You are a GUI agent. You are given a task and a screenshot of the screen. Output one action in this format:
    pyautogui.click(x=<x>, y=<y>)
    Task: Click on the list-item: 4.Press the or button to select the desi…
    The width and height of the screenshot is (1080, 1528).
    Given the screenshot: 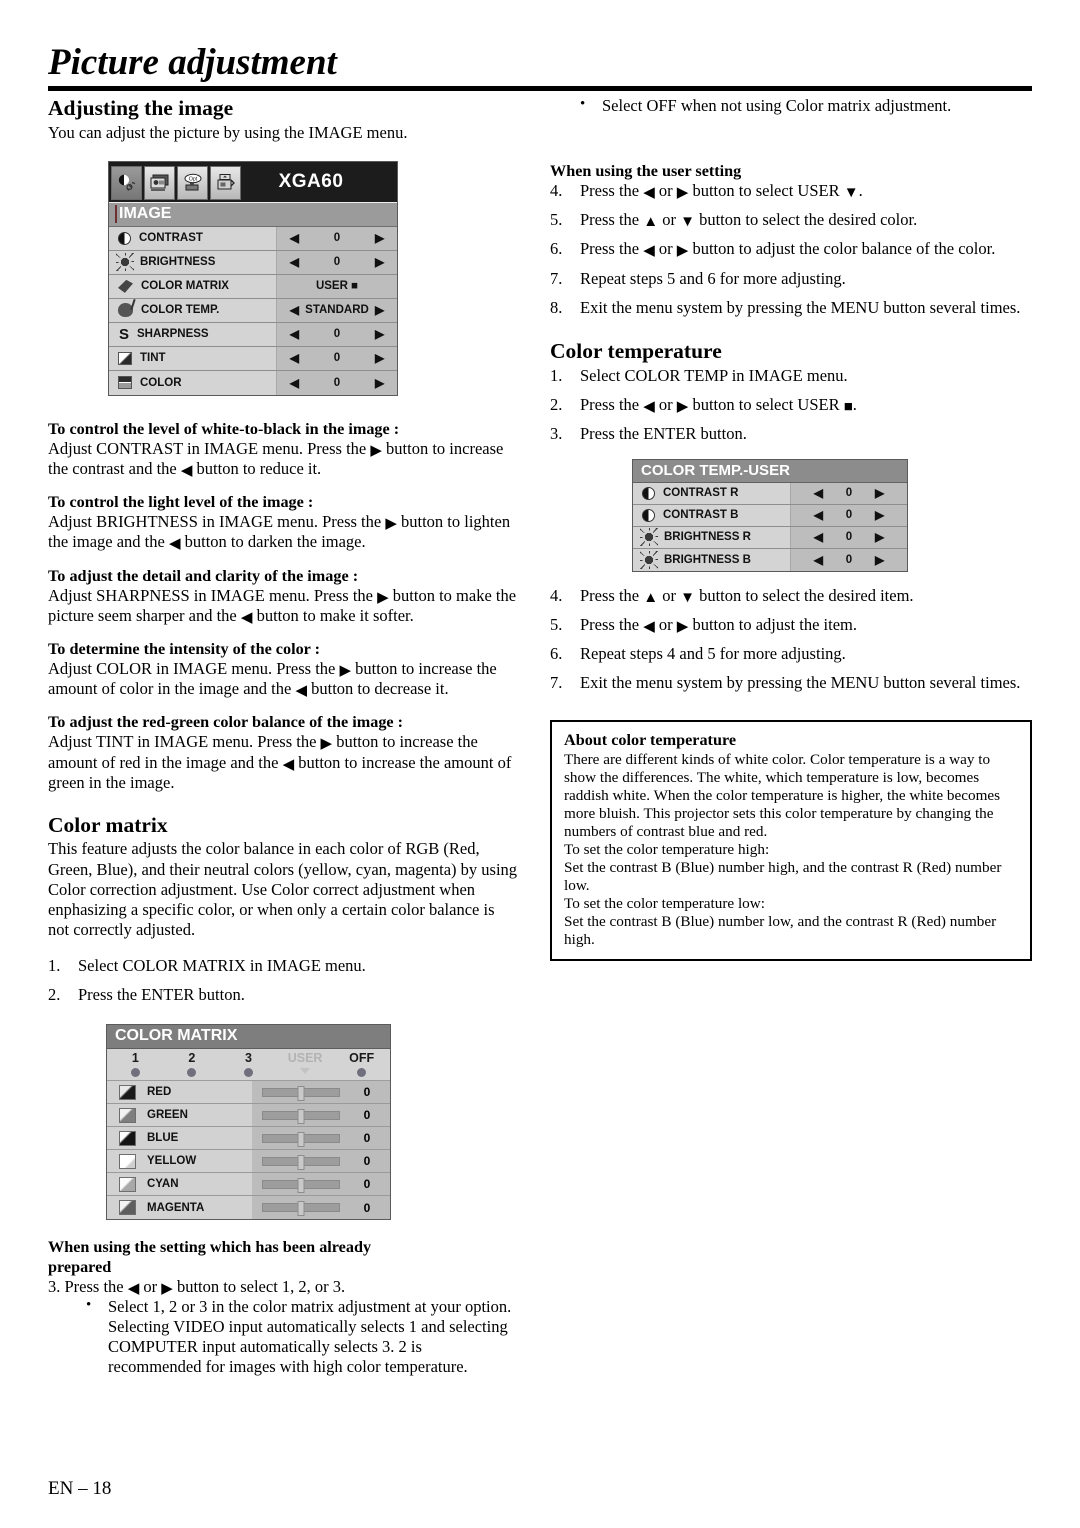 What is the action you would take?
    pyautogui.click(x=791, y=596)
    